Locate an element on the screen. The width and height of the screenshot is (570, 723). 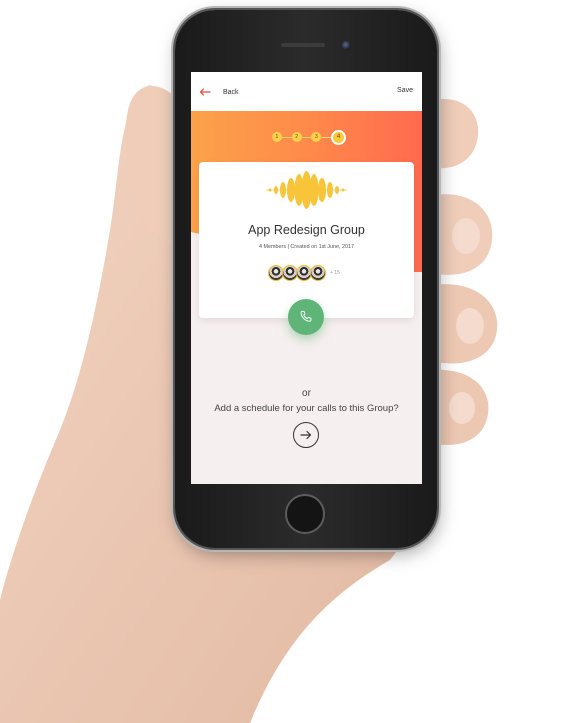
step-3: 3 is located at coordinates (316, 137).